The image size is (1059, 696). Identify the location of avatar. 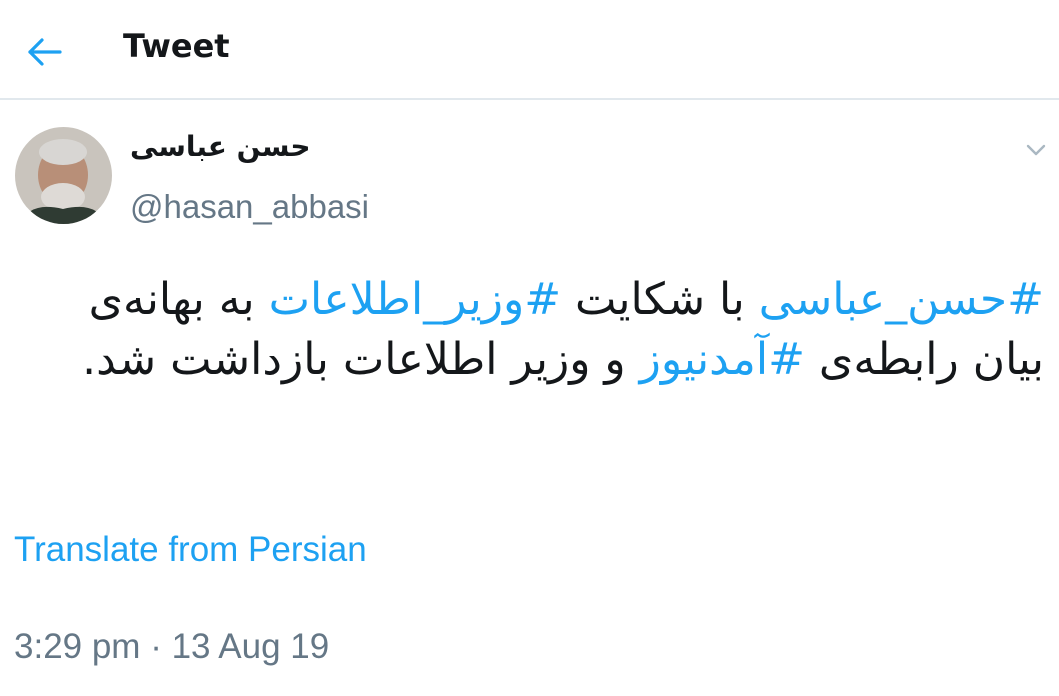
(63, 175).